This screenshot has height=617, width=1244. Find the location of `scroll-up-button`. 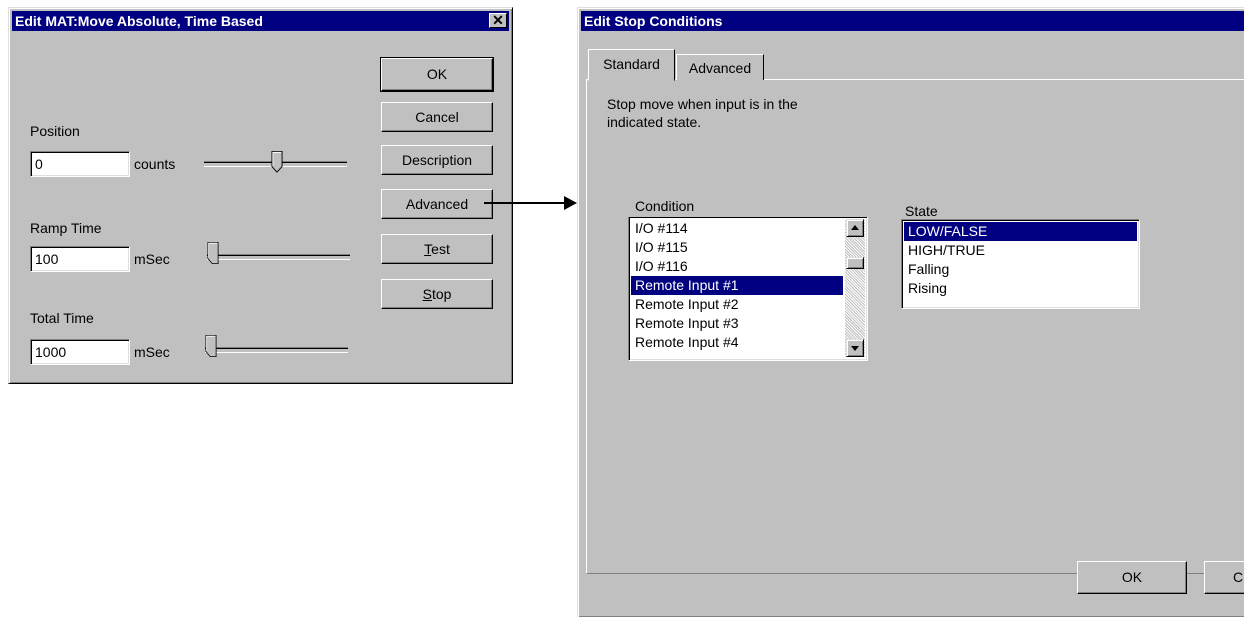

scroll-up-button is located at coordinates (855, 228).